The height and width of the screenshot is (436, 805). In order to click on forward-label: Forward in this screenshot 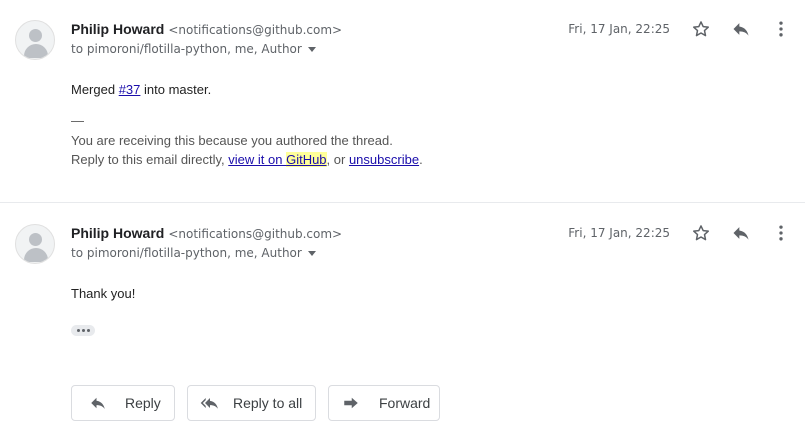, I will do `click(405, 403)`.